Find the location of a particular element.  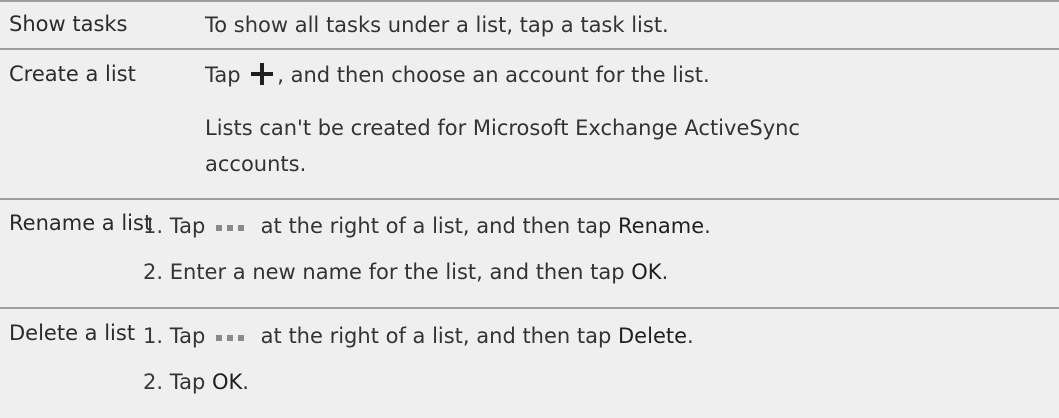

row-label: Create a list is located at coordinates (72, 74).